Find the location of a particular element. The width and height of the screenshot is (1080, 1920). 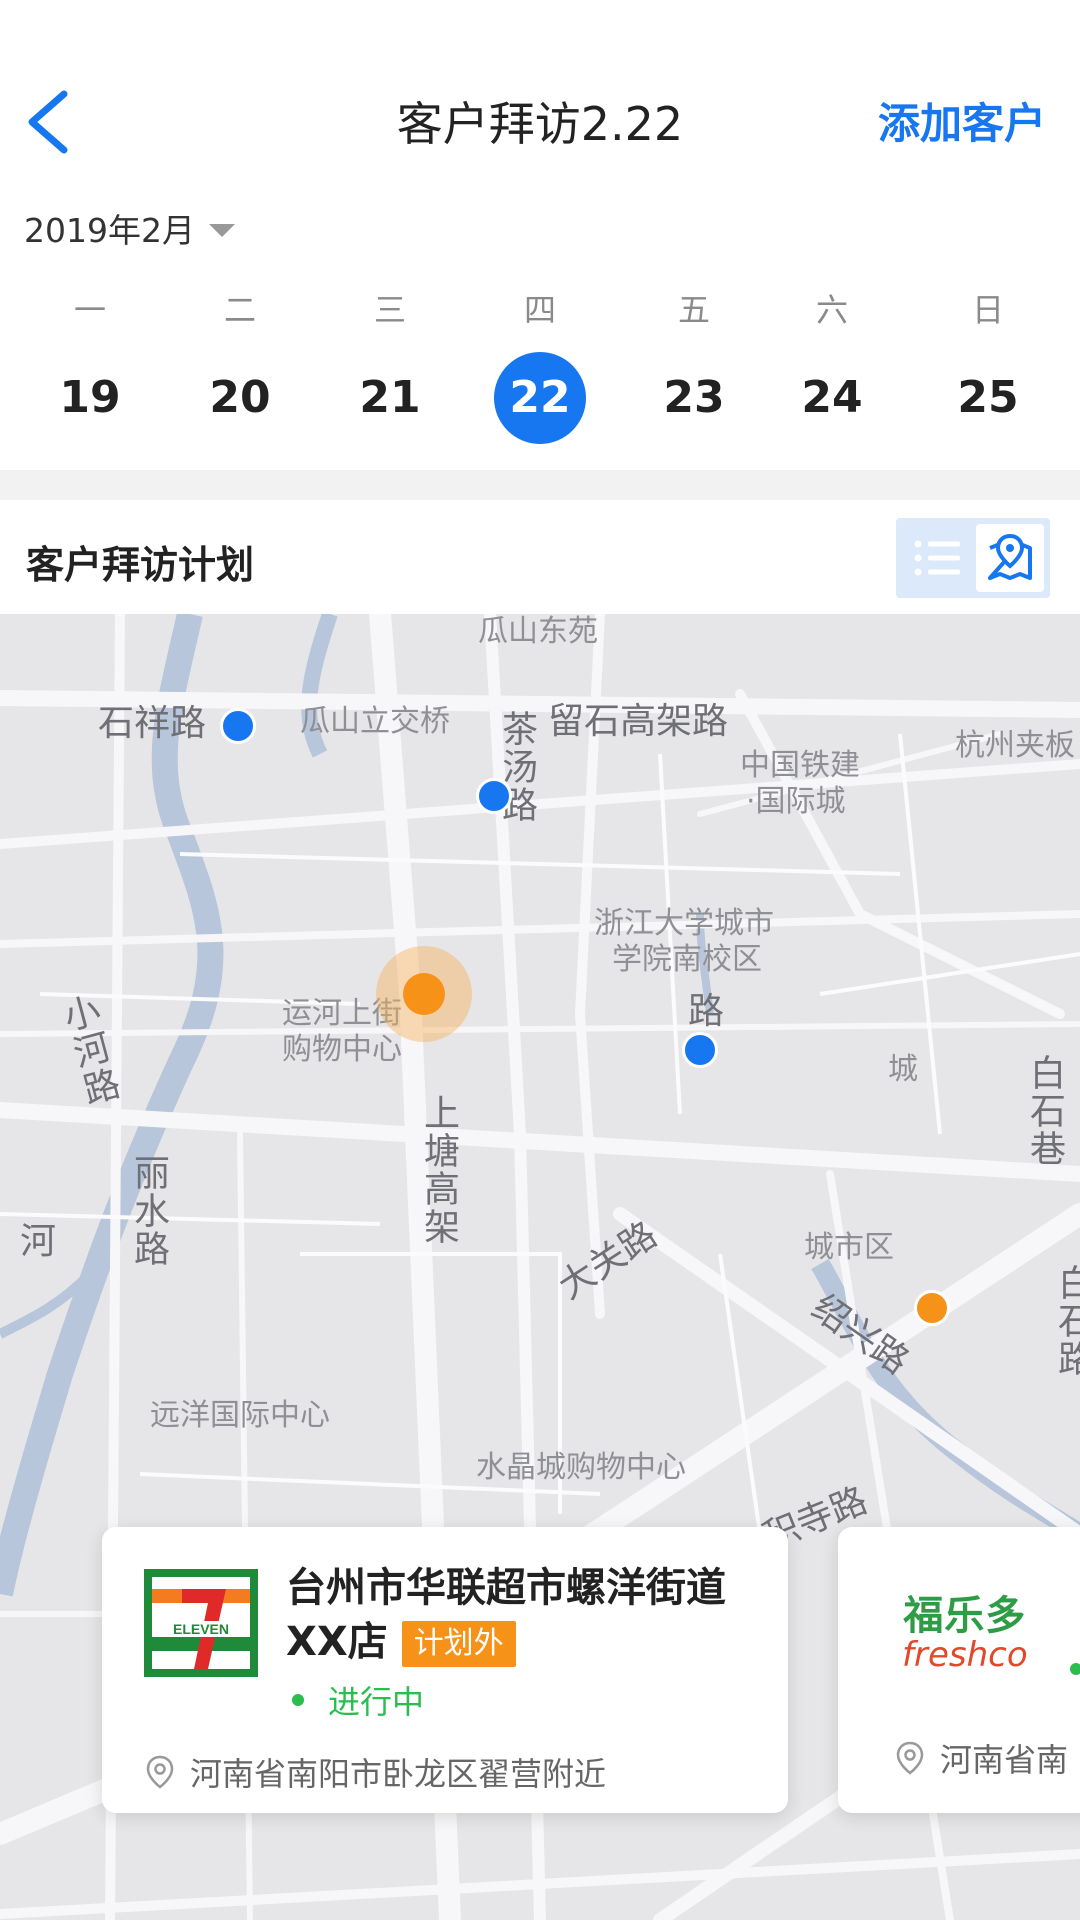

day-19: 一 19 is located at coordinates (90, 367).